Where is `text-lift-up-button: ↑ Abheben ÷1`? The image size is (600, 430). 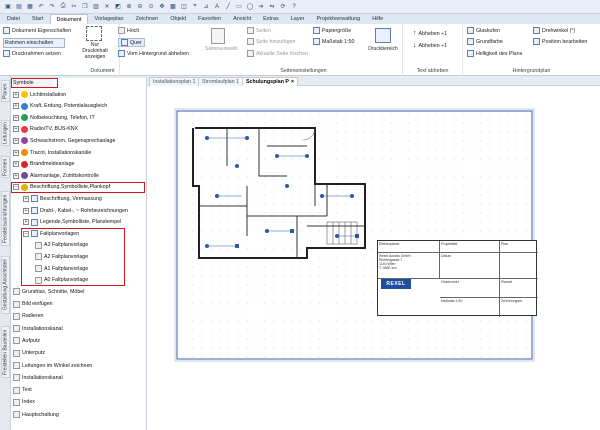
text-lift-up-button: ↑ Abheben ÷1 is located at coordinates (430, 33).